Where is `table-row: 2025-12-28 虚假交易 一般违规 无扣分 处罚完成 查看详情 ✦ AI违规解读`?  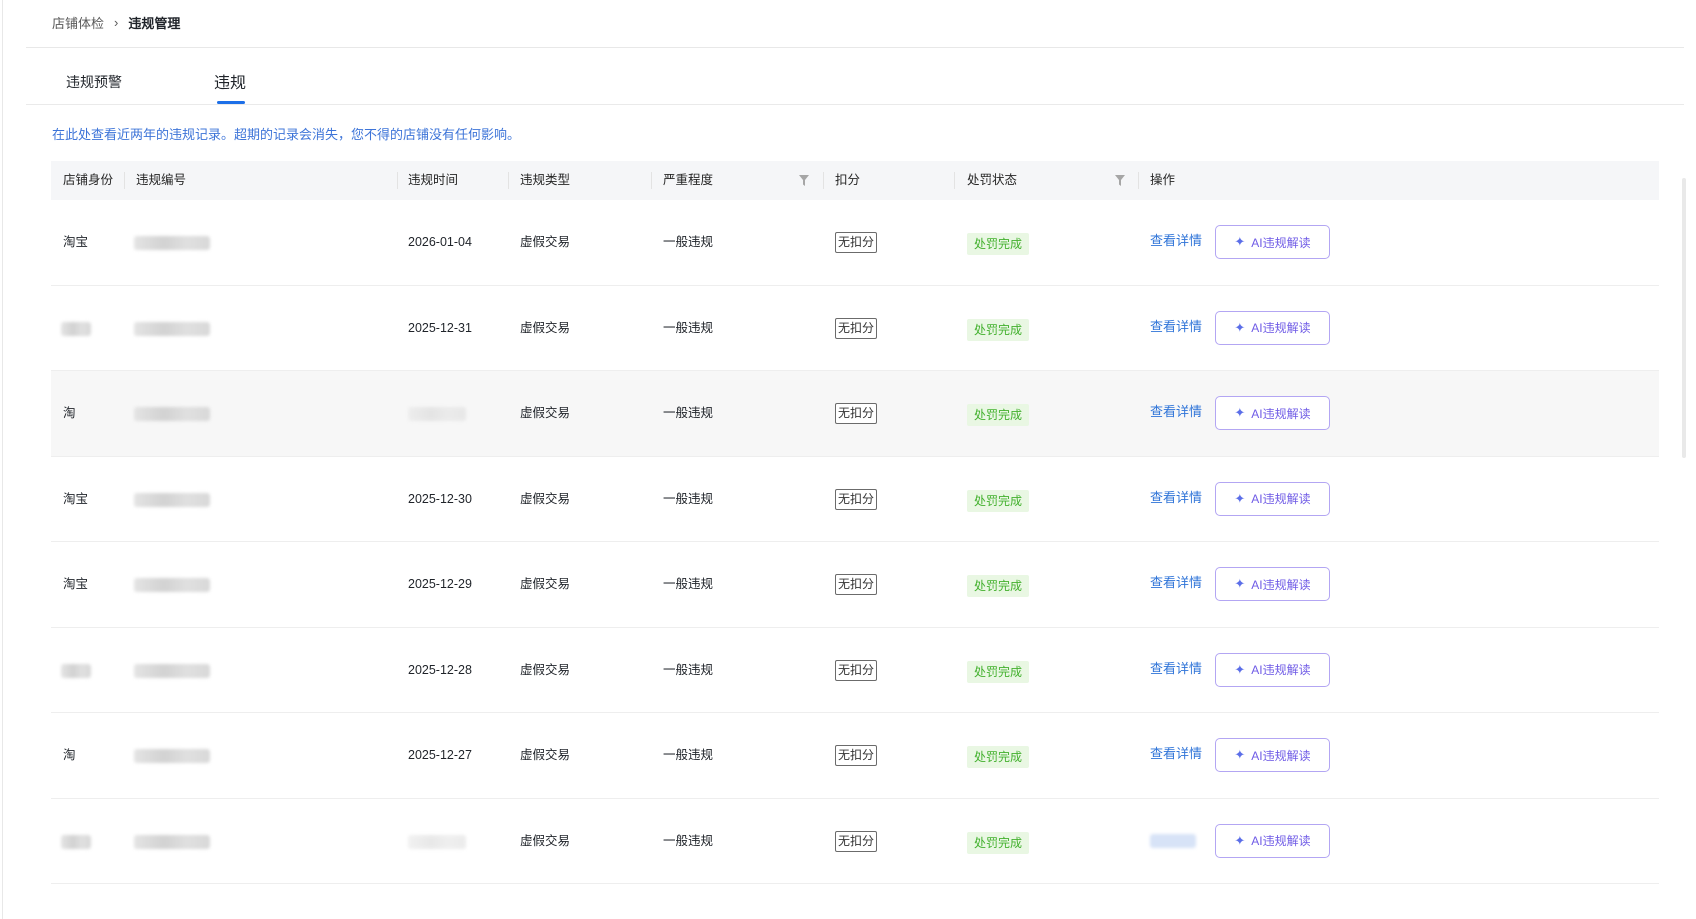
table-row: 2025-12-28 虚假交易 一般违规 无扣分 处罚完成 查看详情 ✦ AI违规解读 is located at coordinates (855, 670).